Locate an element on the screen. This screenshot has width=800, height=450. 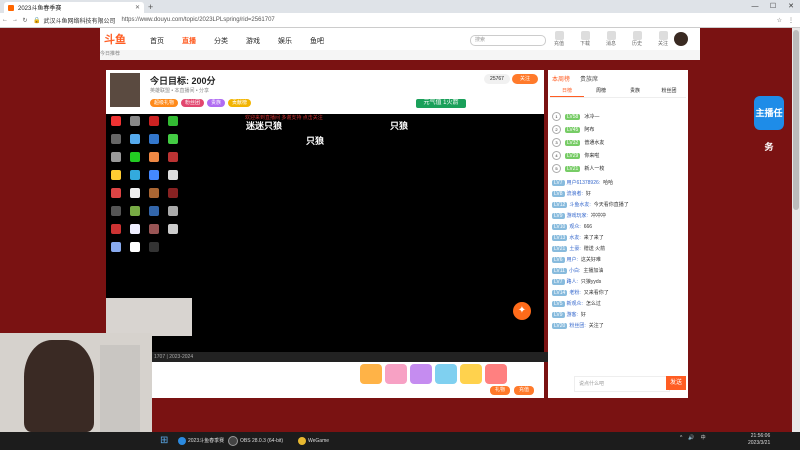
chat-username: 游戏玩家: is located at coordinates (577, 216).